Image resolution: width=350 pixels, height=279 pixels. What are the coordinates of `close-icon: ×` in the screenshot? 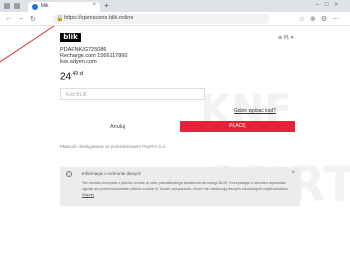 It's located at (293, 173).